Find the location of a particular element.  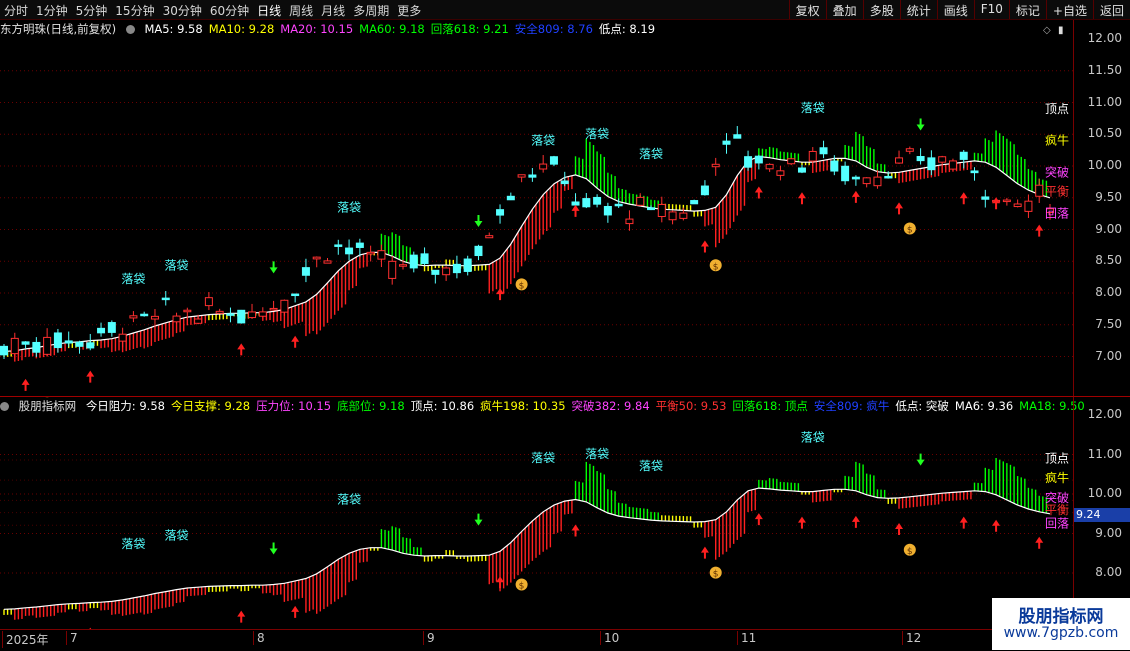

date-label: 8 is located at coordinates (259, 638).